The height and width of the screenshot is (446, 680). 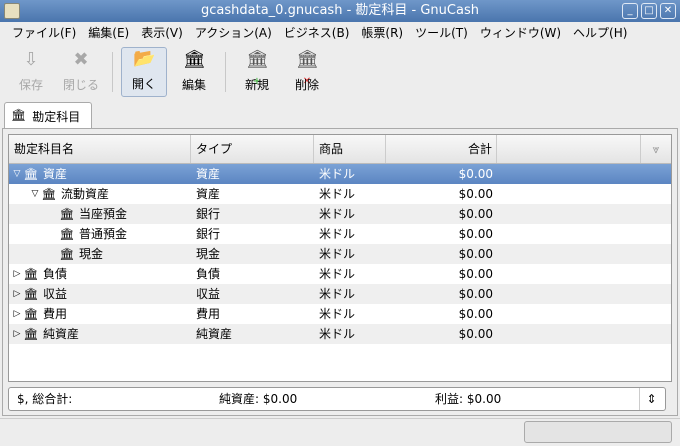 I want to click on account-row: ▽ 🏛 資産 資産 米ドル $0.00, so click(x=340, y=174).